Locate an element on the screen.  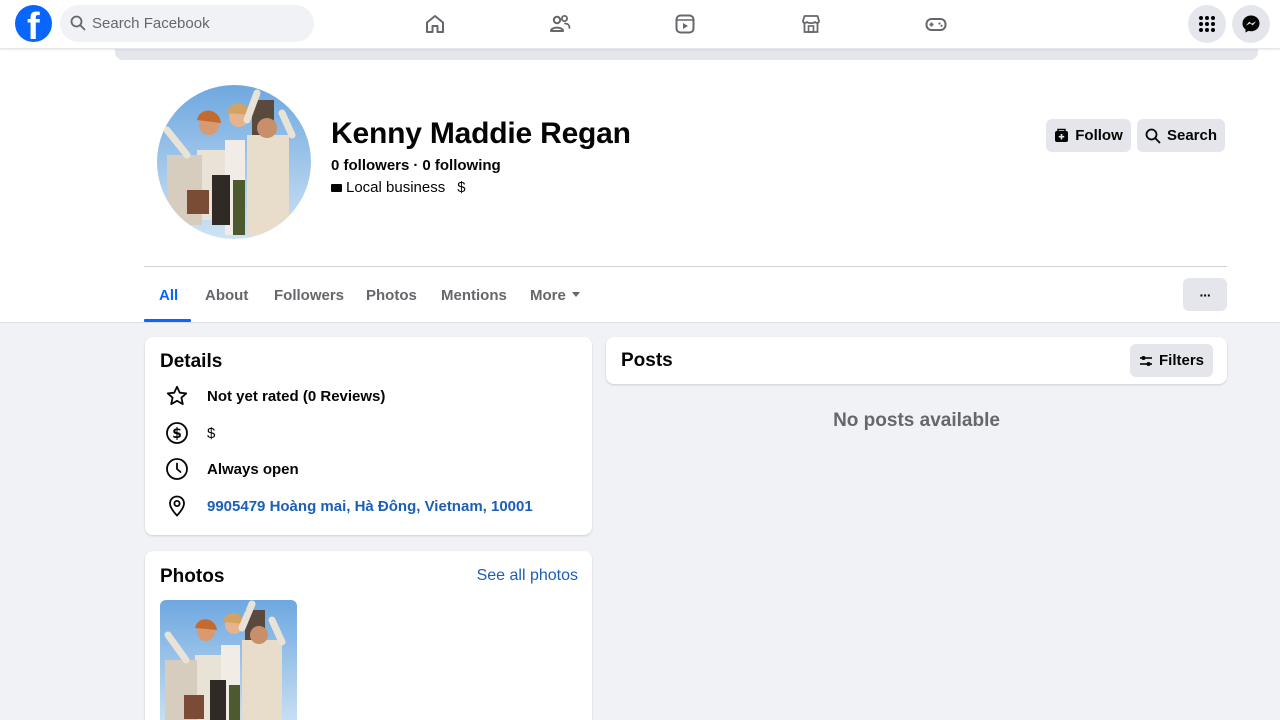
gaming-icon is located at coordinates (936, 24).